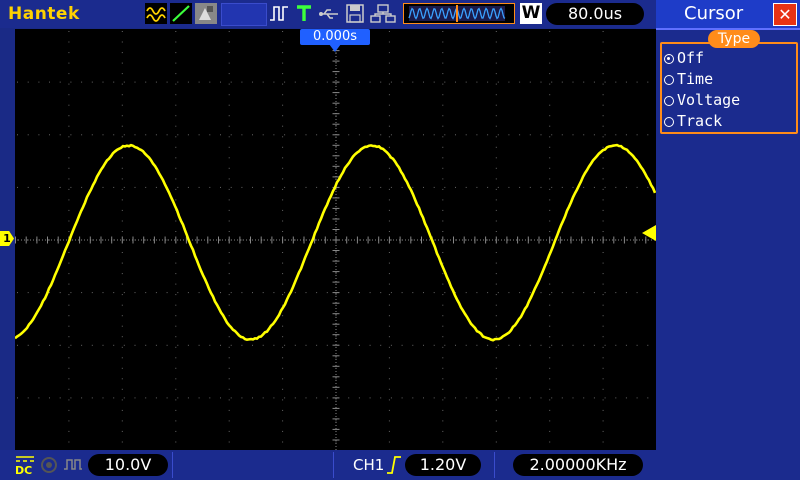 The image size is (800, 480). Describe the element at coordinates (328, 465) in the screenshot. I see `bottom-status-bar: DC 10.0V CH1 1.20V 2.00000KHz` at that location.